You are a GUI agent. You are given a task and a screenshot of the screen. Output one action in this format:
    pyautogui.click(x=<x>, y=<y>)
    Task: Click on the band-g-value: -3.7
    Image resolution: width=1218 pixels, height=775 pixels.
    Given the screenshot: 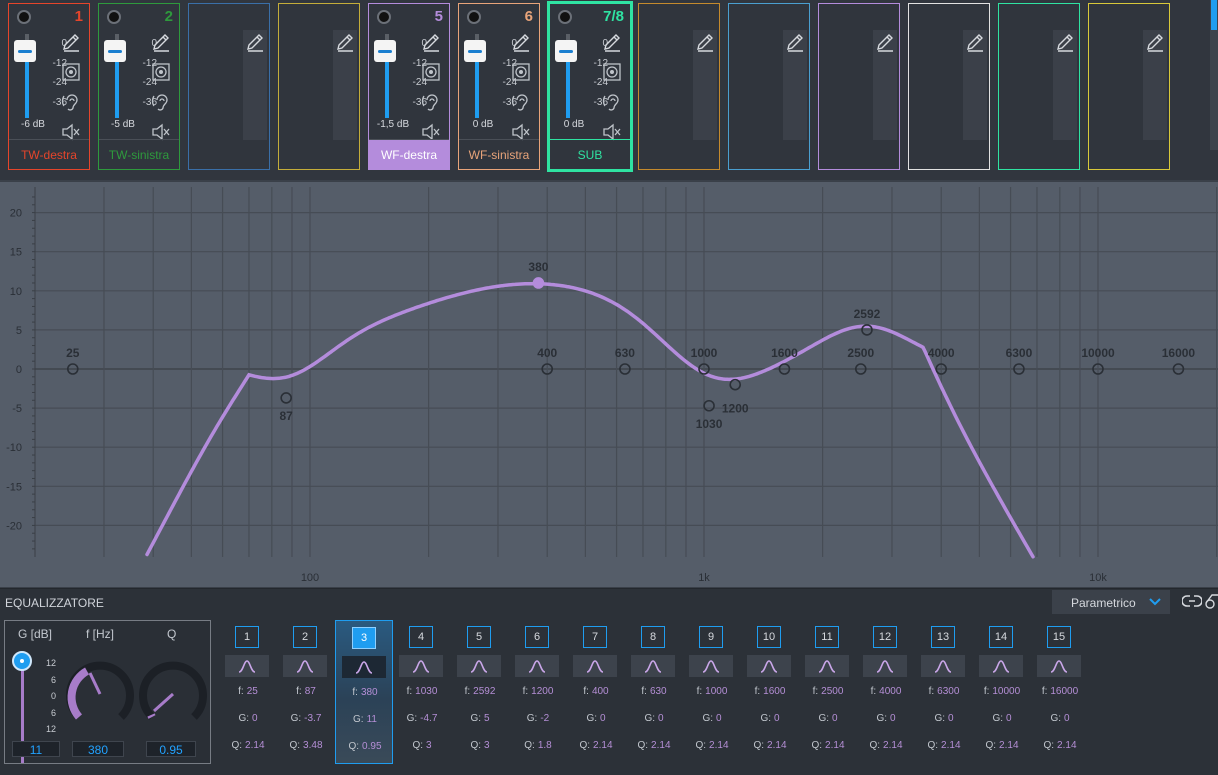 What is the action you would take?
    pyautogui.click(x=312, y=718)
    